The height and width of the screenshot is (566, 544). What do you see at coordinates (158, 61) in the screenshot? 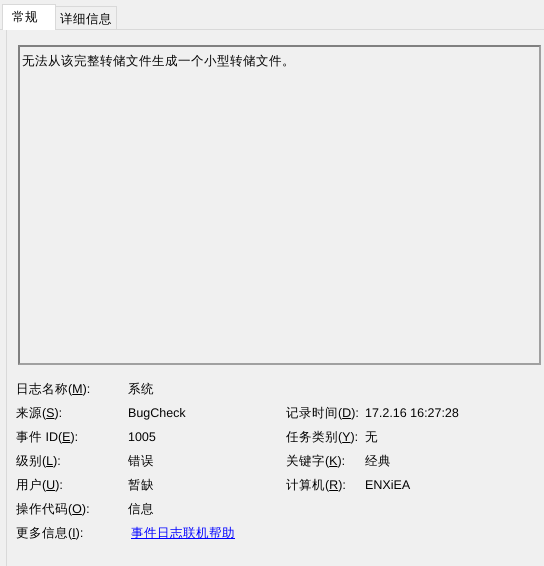
I see `description-text: 无法从该完整转储文件生成一个小型转储文件。` at bounding box center [158, 61].